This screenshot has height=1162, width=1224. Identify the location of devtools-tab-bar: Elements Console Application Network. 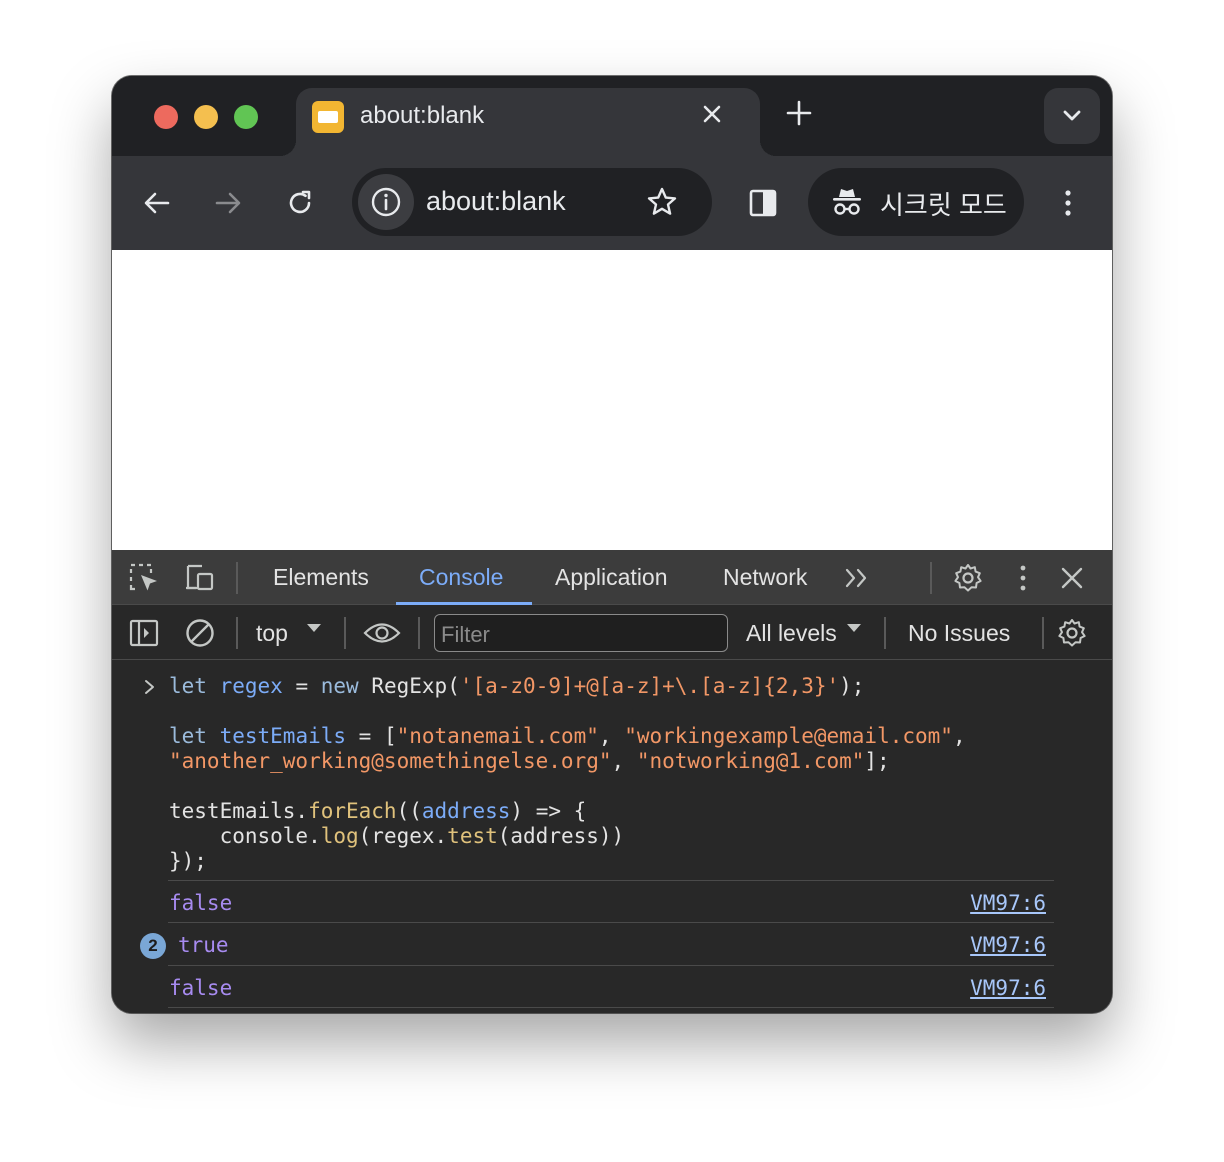
(612, 577).